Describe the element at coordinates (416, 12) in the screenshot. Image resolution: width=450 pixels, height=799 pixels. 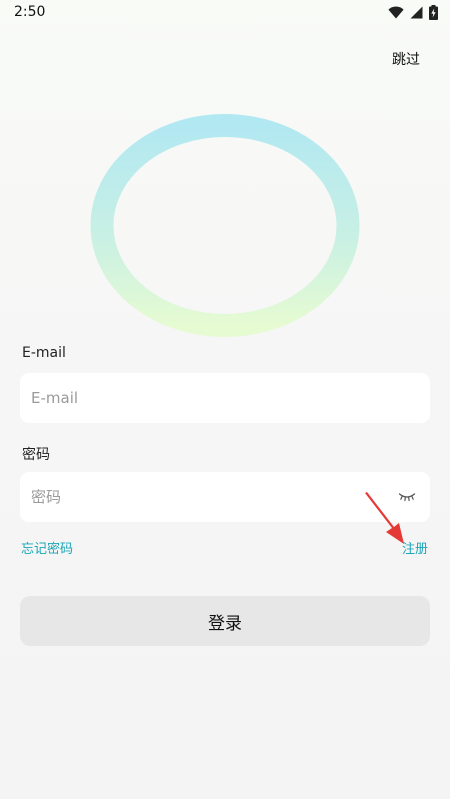
I see `signal-icon` at that location.